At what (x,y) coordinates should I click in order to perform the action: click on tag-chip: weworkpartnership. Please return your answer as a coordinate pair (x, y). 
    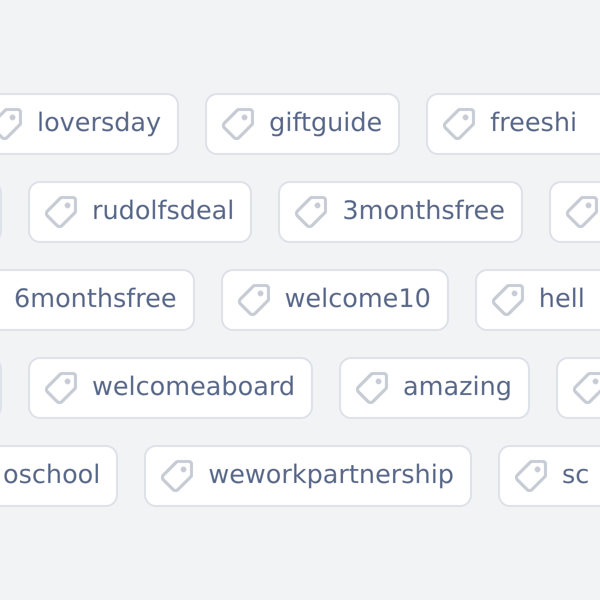
    Looking at the image, I should click on (308, 476).